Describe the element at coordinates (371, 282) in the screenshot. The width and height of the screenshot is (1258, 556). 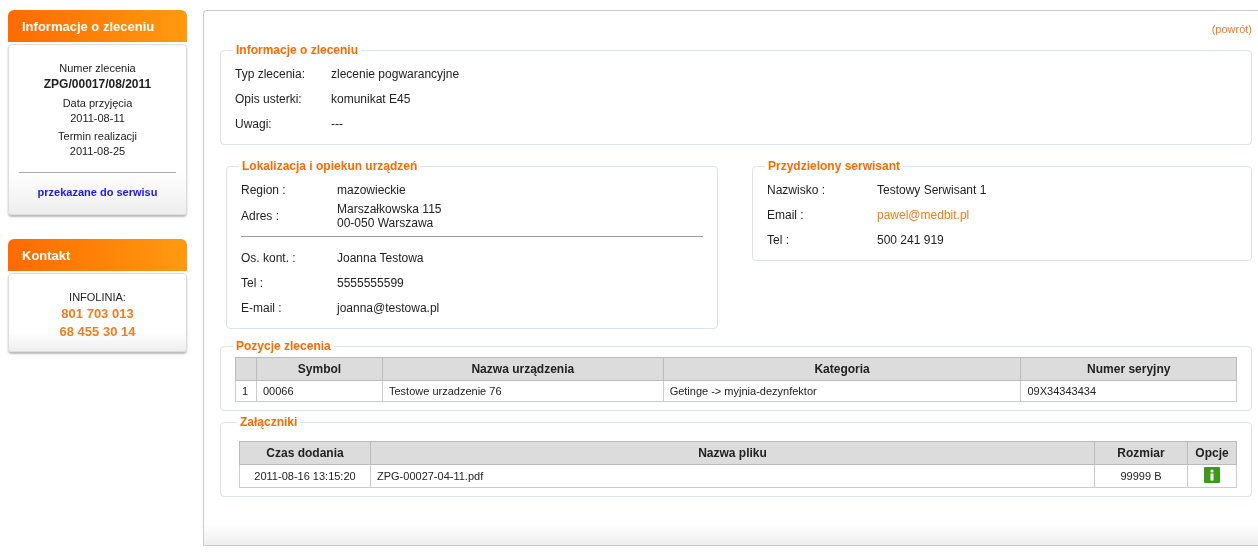
I see `field-value: 5555555599` at that location.